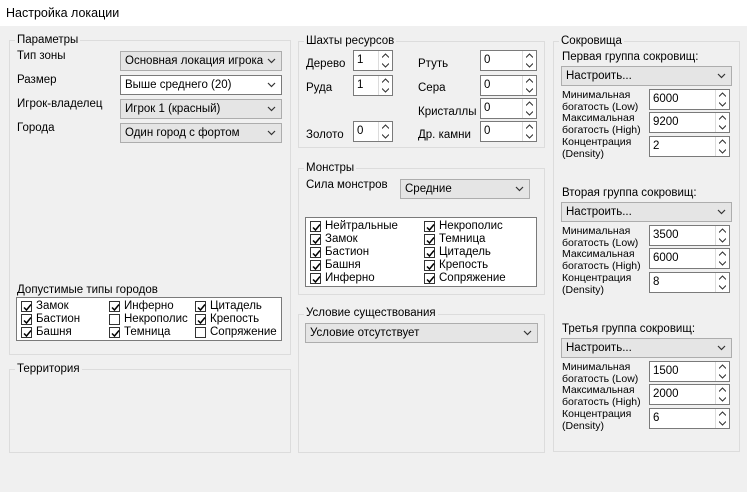  Describe the element at coordinates (201, 133) in the screenshot. I see `towns-select: Один город с фортом` at that location.